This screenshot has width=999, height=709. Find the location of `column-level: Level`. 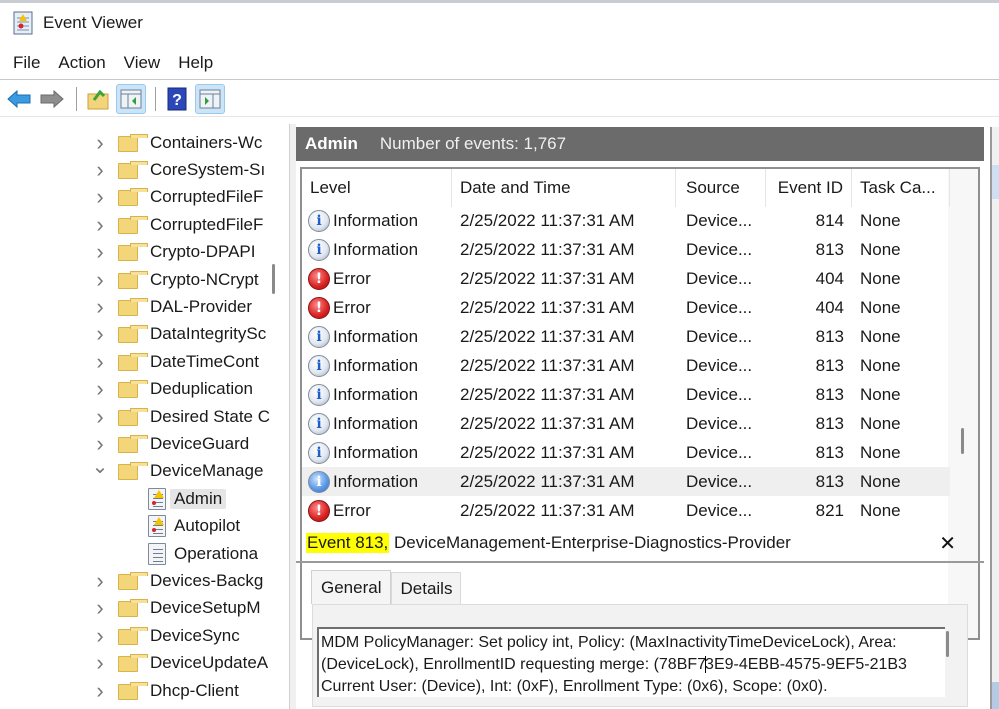

column-level: Level is located at coordinates (377, 188).